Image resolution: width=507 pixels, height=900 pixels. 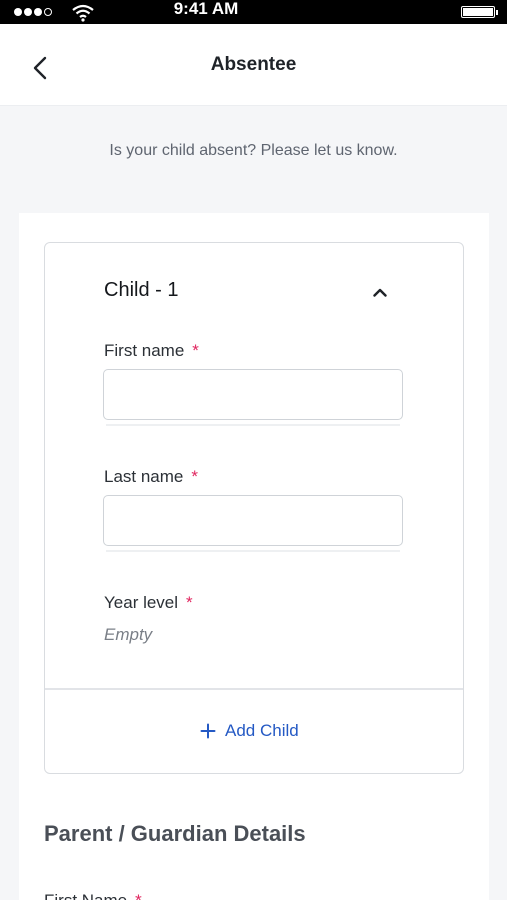 What do you see at coordinates (144, 476) in the screenshot?
I see `last-name-label-text: Last name` at bounding box center [144, 476].